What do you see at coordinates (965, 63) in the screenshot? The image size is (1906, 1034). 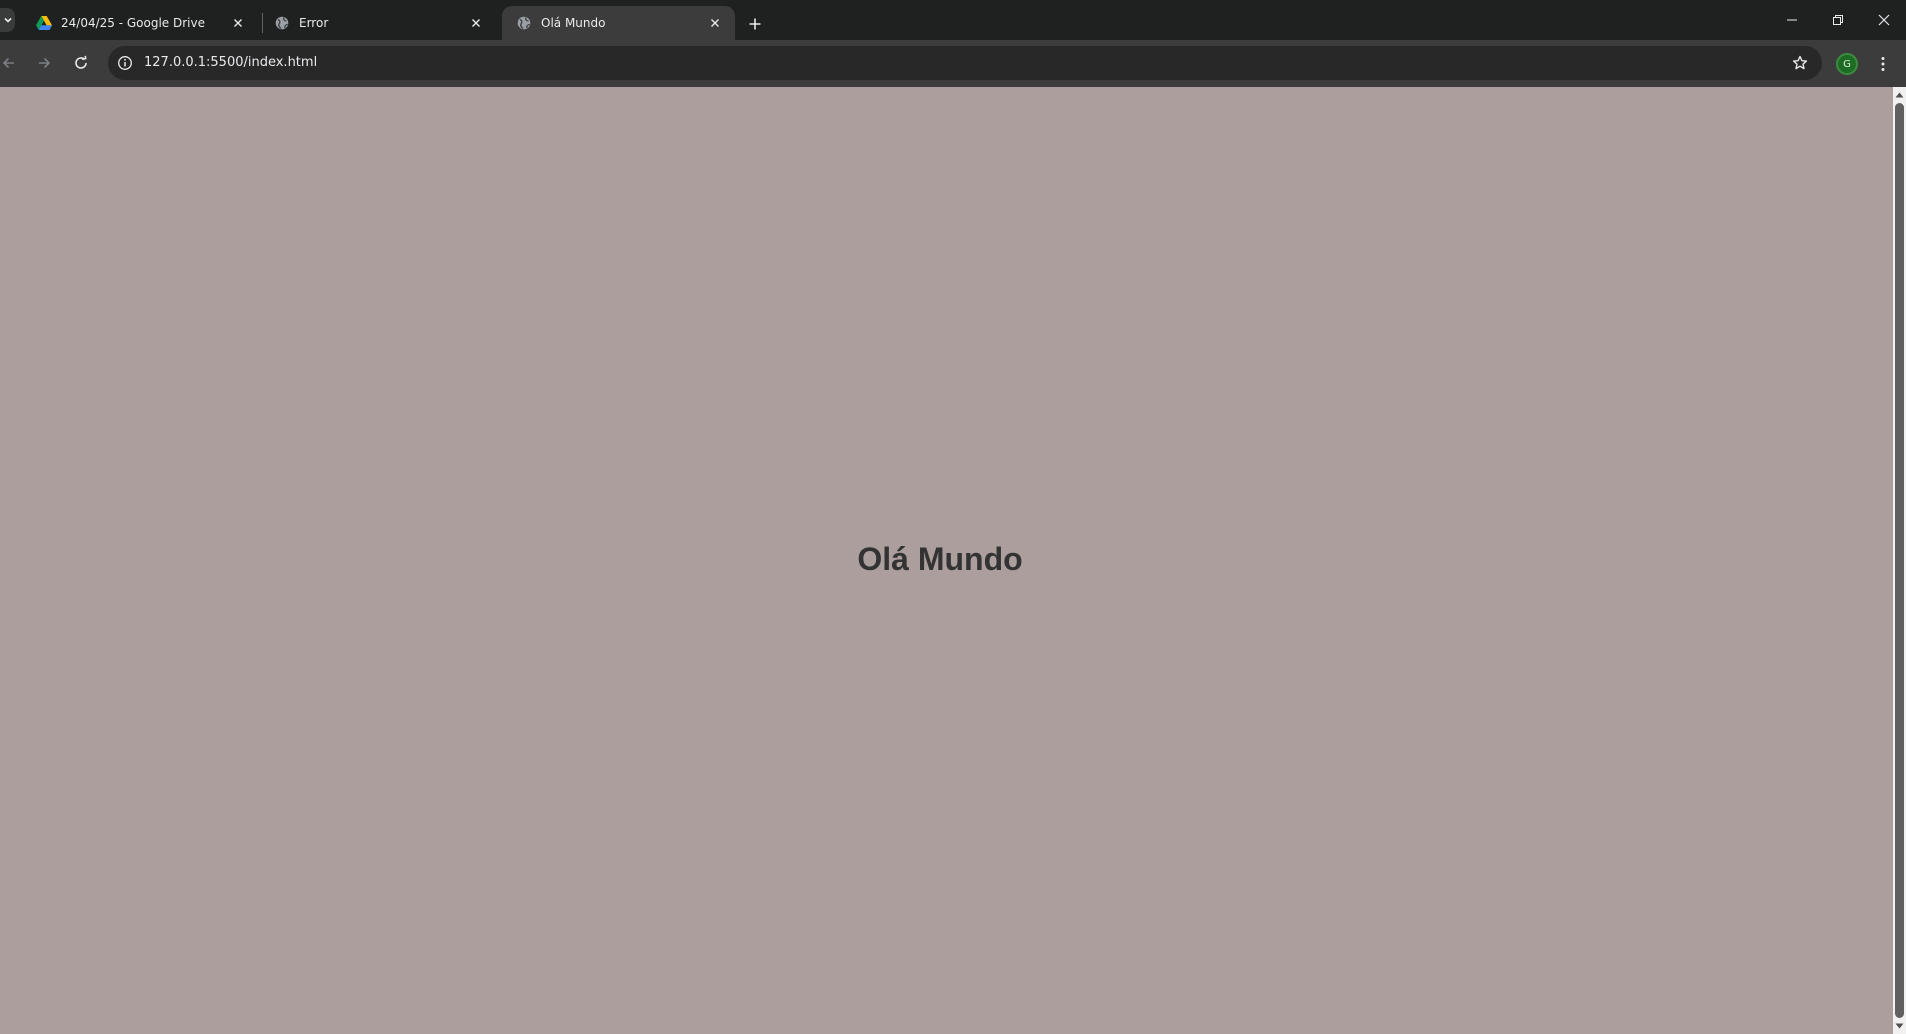 I see `address-bar: 127.0.0.1:5500/index.html` at bounding box center [965, 63].